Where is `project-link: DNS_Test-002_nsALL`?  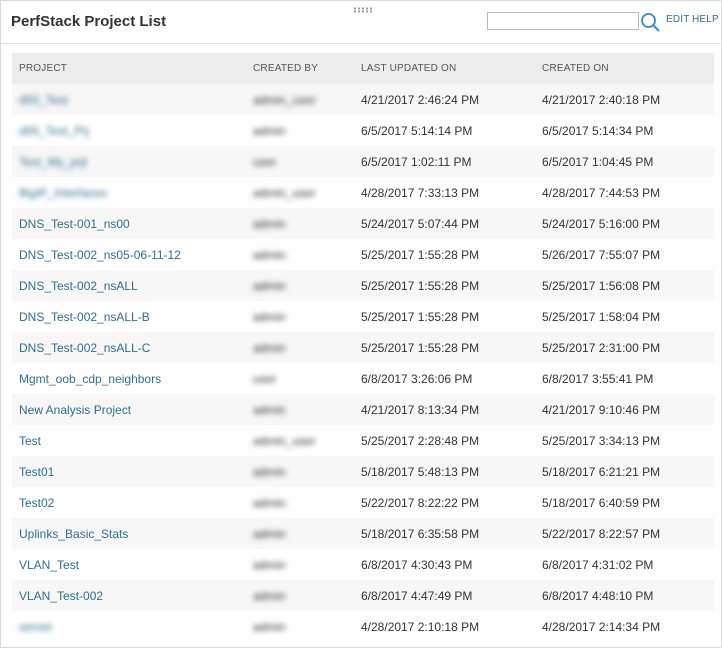
project-link: DNS_Test-002_nsALL is located at coordinates (78, 286).